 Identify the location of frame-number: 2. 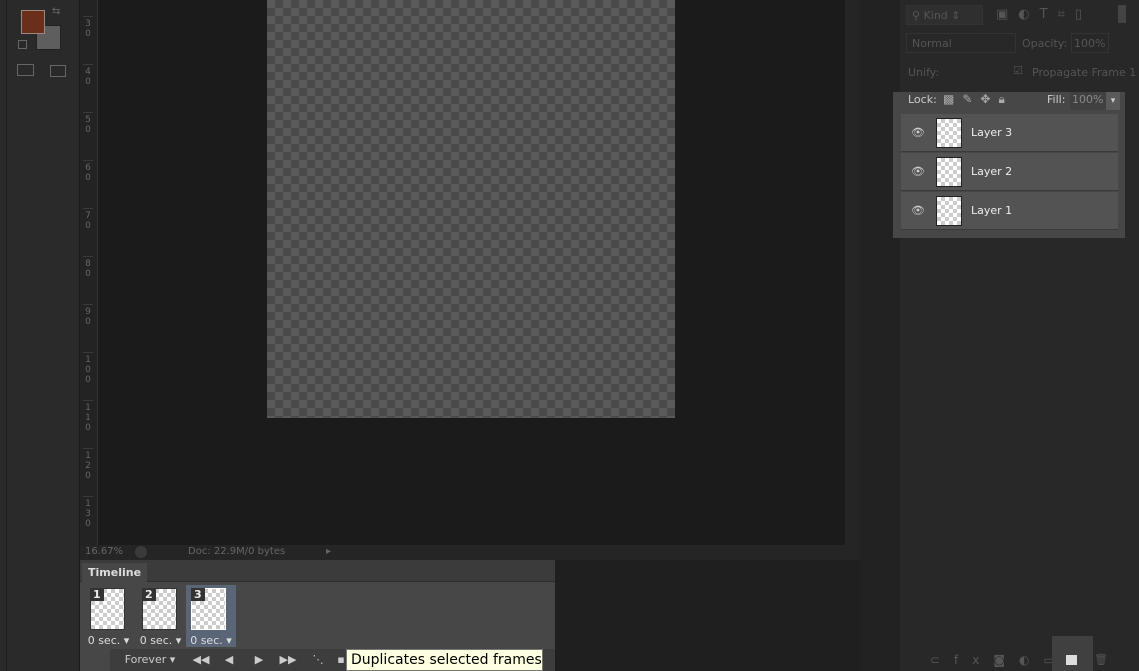
(149, 594).